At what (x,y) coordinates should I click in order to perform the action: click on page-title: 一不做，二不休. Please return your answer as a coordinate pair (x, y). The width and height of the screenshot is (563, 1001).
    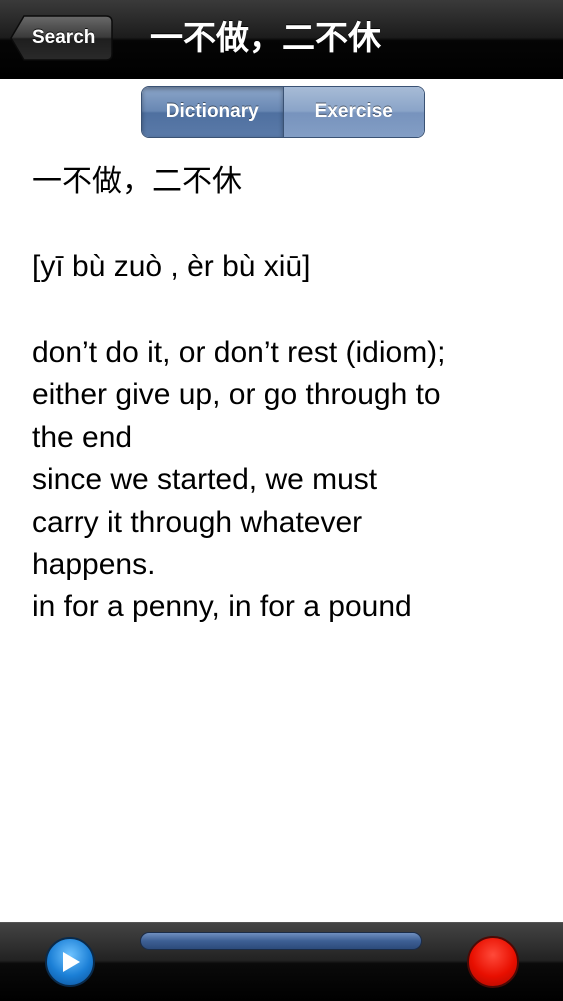
    Looking at the image, I should click on (265, 37).